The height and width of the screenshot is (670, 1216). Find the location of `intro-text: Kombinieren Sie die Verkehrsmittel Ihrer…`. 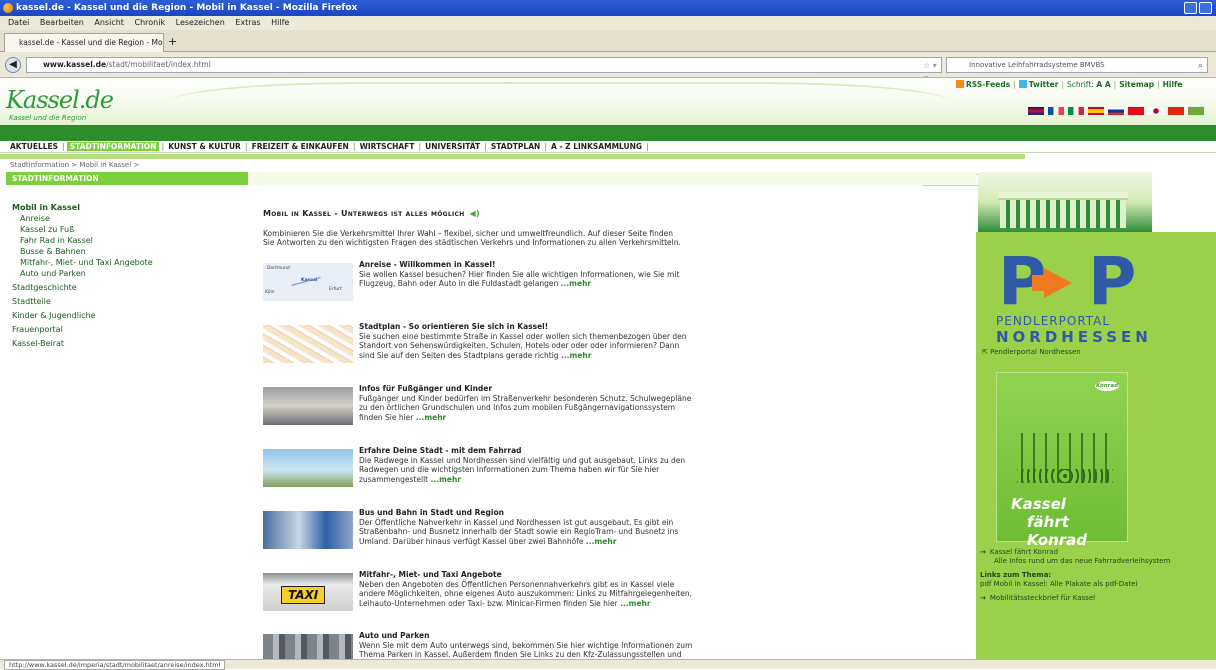

intro-text: Kombinieren Sie die Verkehrsmittel Ihrer… is located at coordinates (472, 238).